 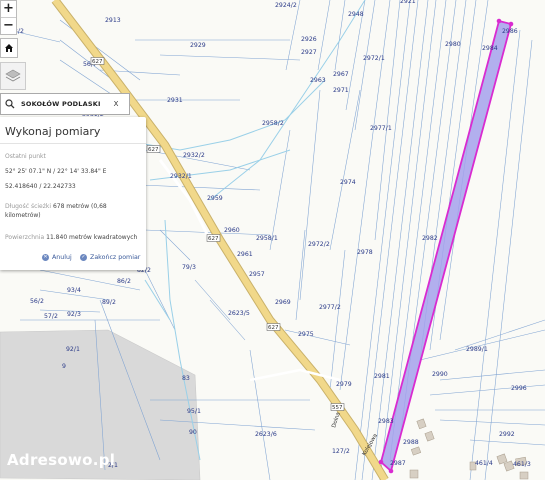 I want to click on parcel-label: 2977/1, so click(x=381, y=128).